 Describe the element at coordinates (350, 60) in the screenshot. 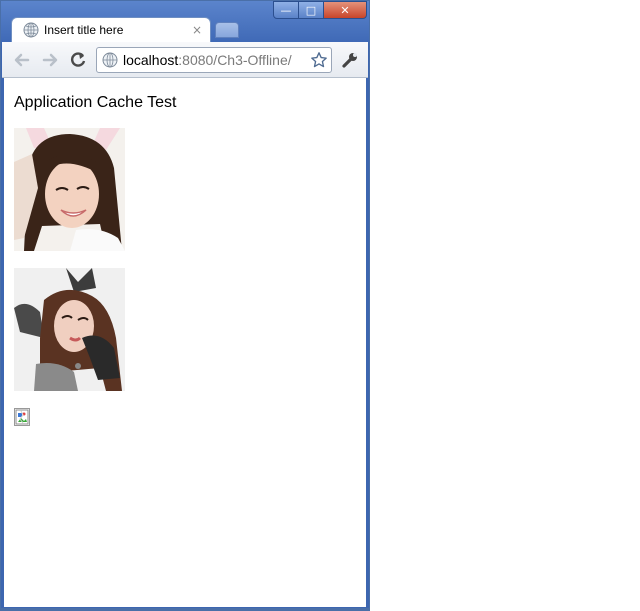

I see `wrench-icon` at that location.